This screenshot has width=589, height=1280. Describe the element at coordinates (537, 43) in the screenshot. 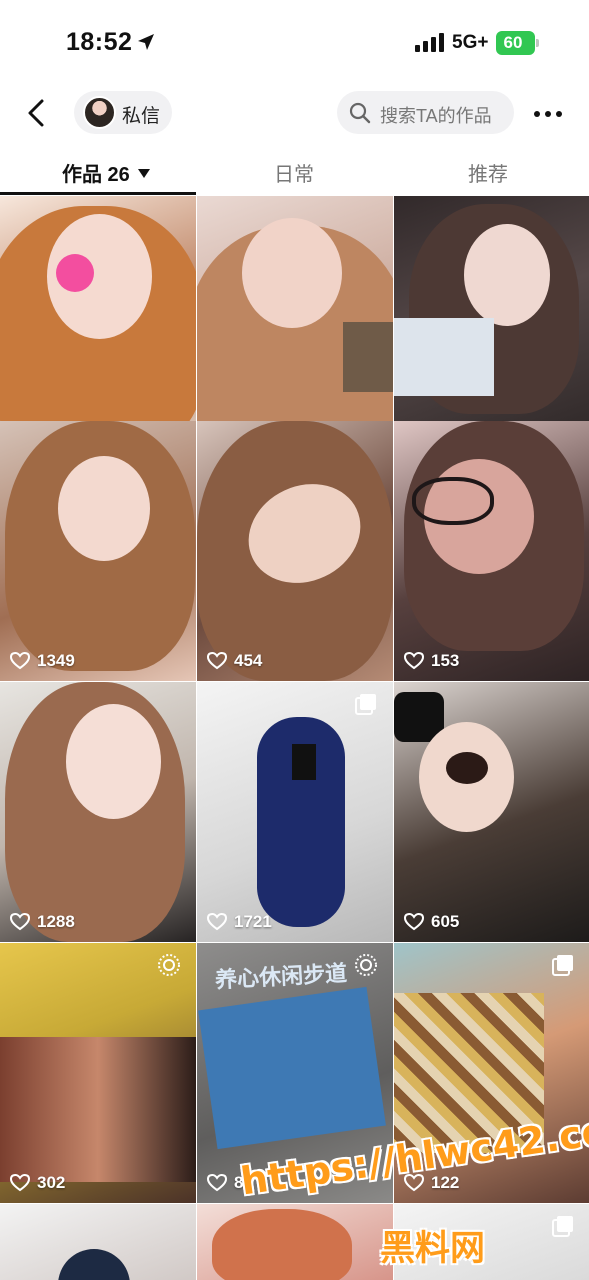

I see `battery-tip` at that location.